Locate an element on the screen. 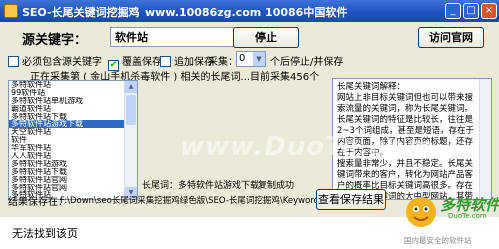 This screenshot has width=499, height=249. list-item: 霸道软件站 is located at coordinates (73, 109).